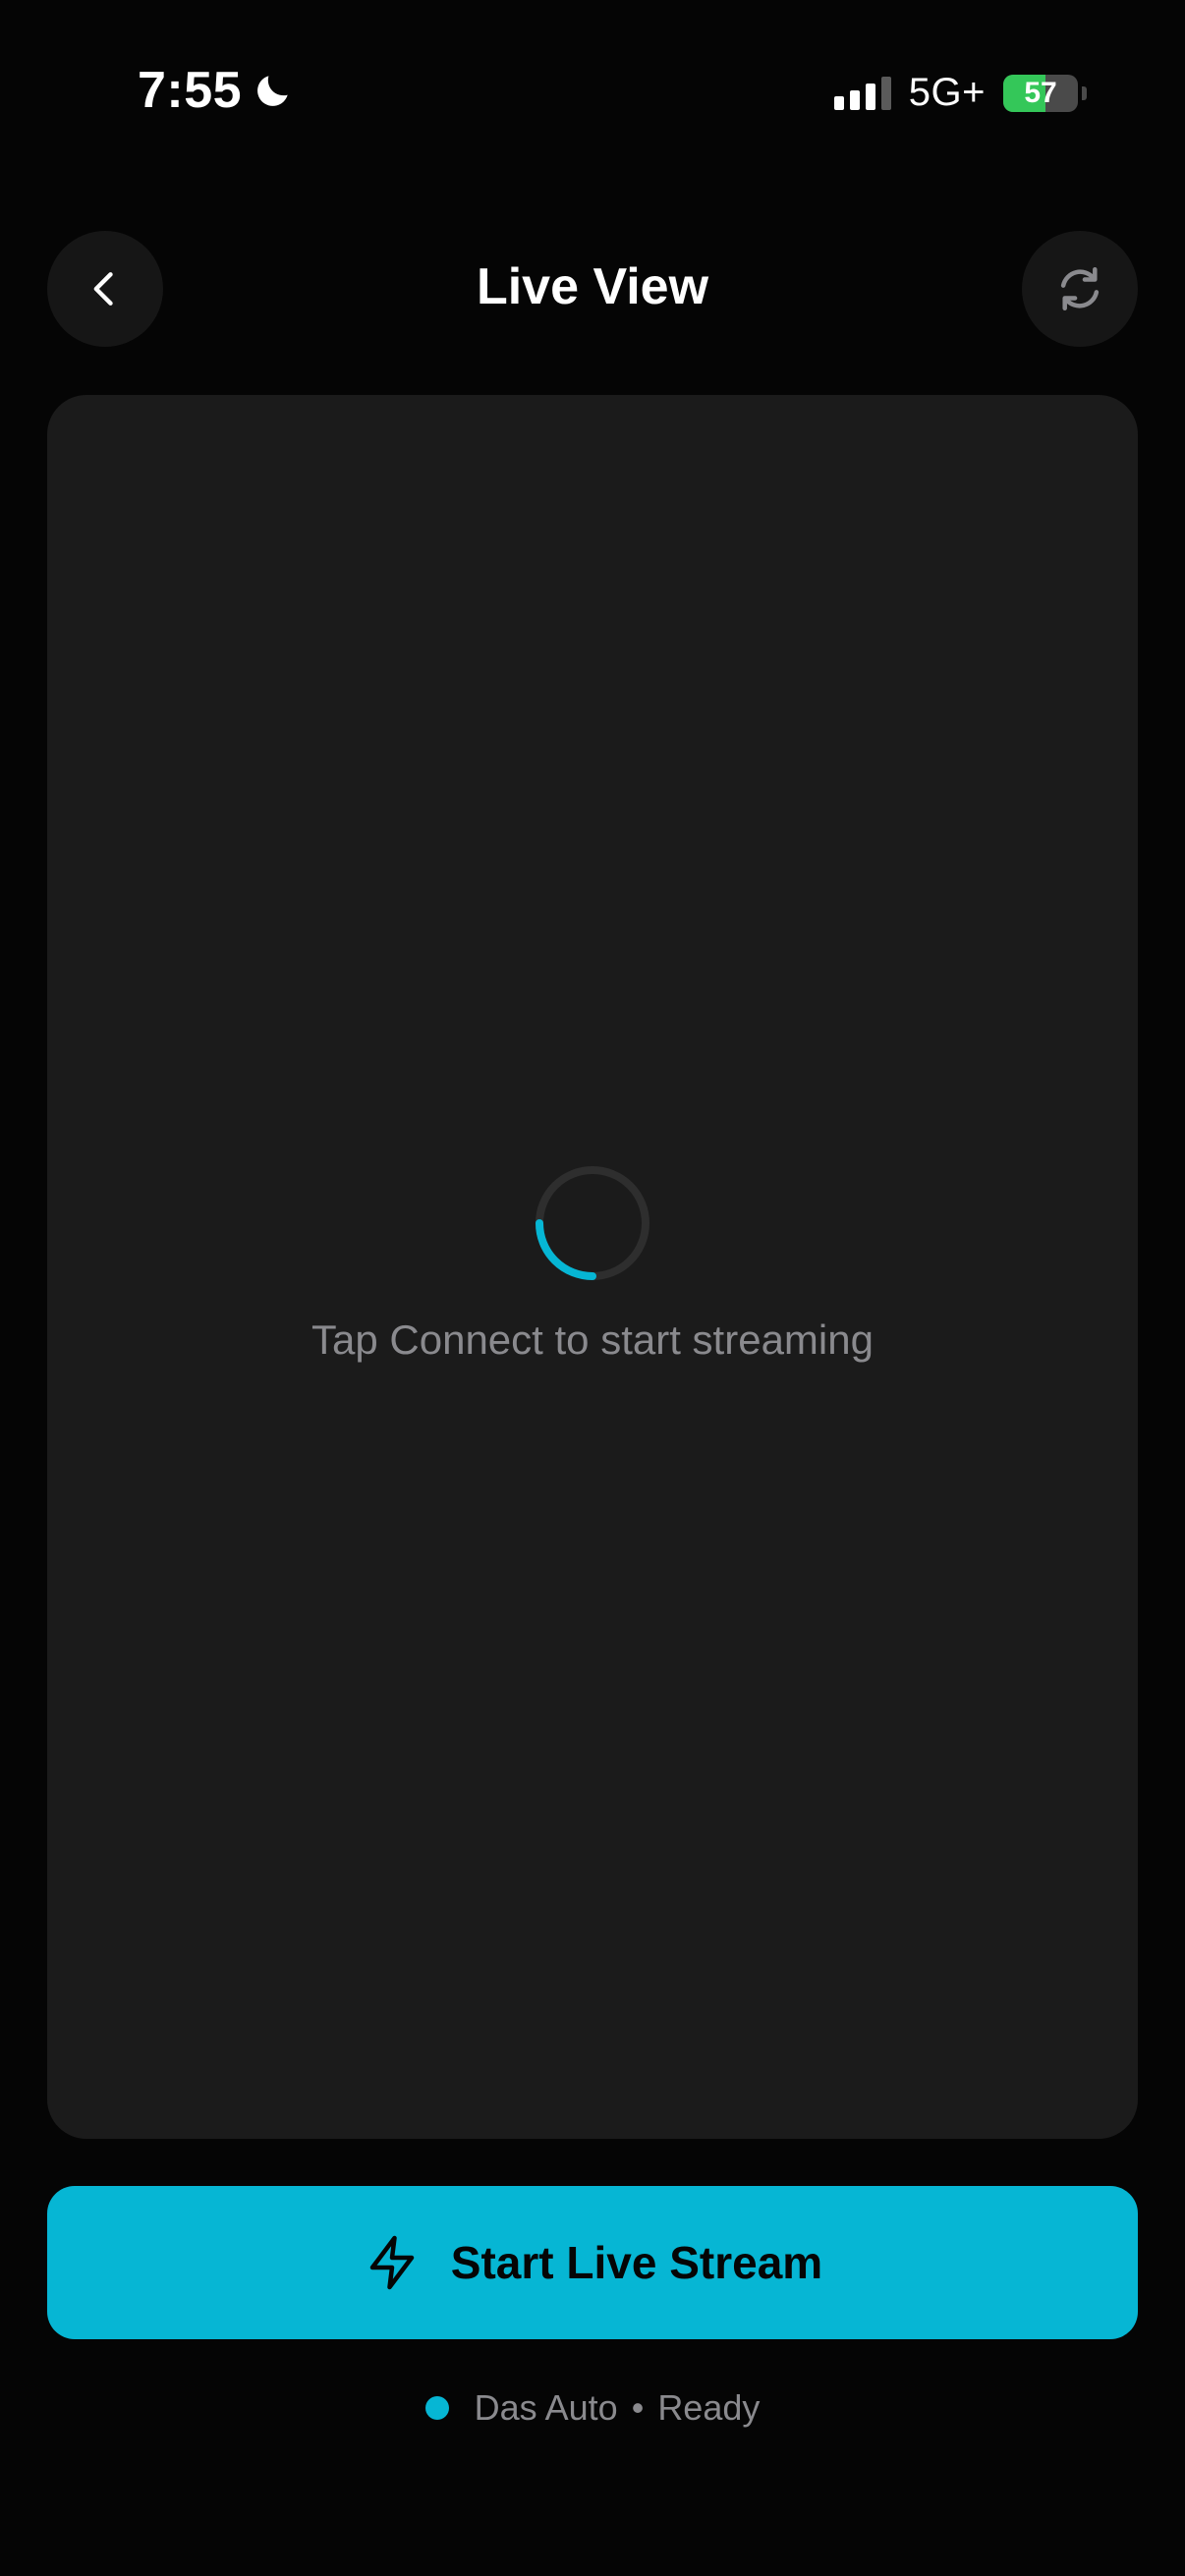  Describe the element at coordinates (709, 2407) in the screenshot. I see `device-state: Ready` at that location.